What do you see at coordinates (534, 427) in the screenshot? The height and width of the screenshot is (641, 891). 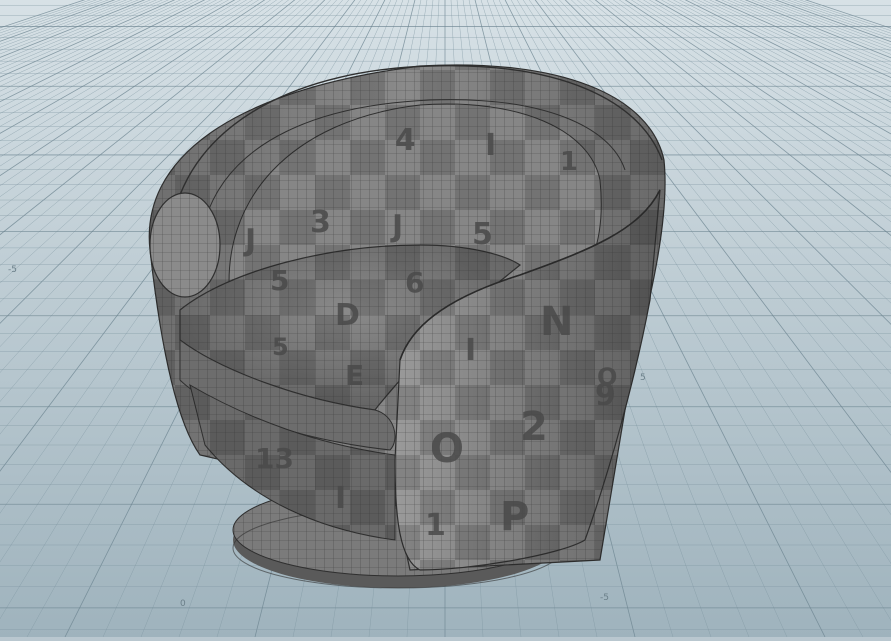 I see `uv-glyph: 2` at bounding box center [534, 427].